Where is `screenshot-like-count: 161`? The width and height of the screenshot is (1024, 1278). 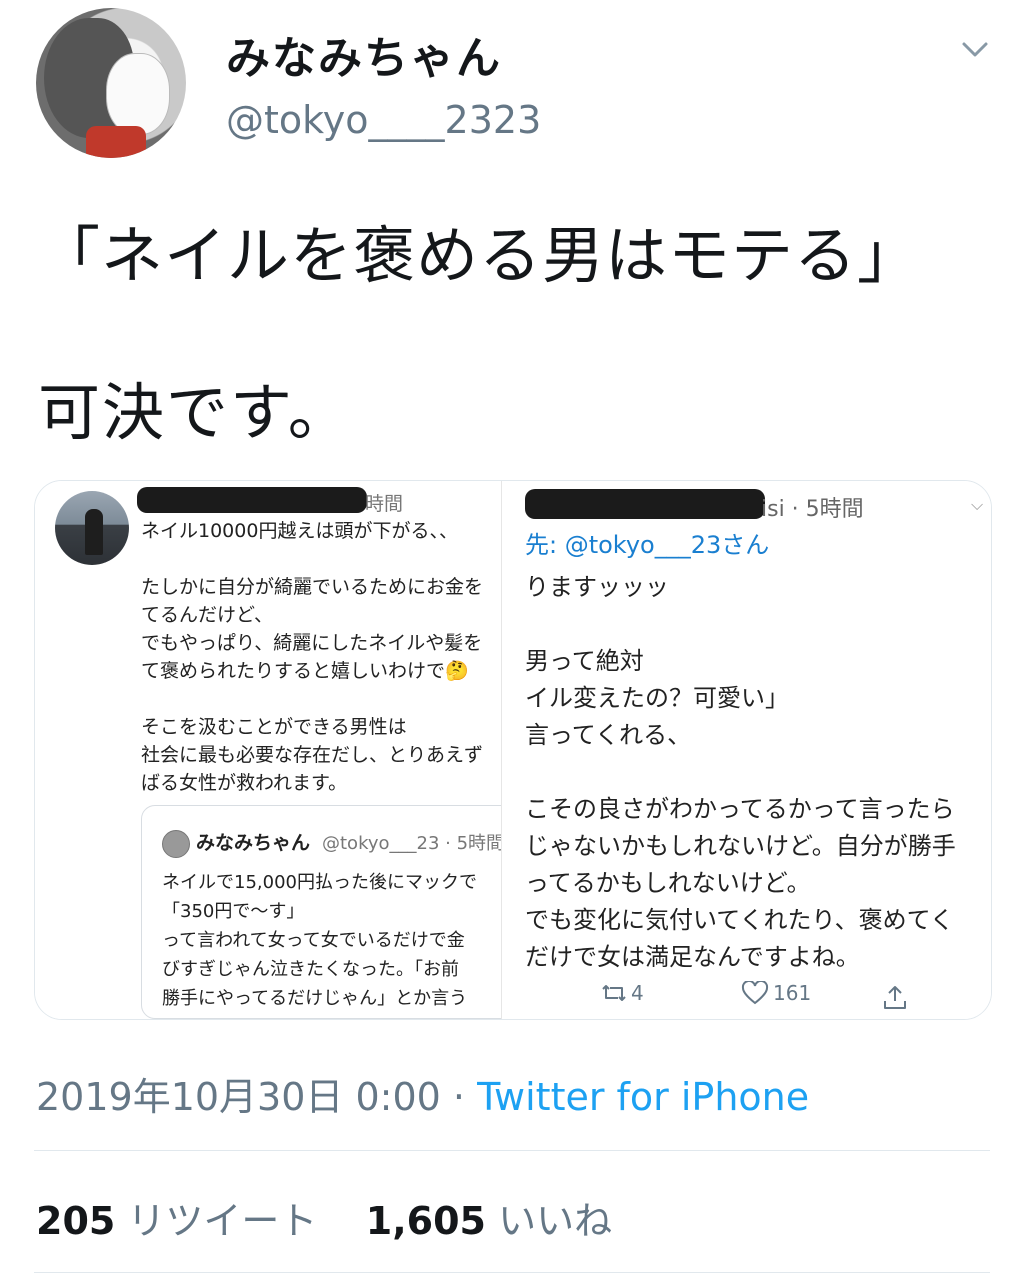 screenshot-like-count: 161 is located at coordinates (792, 993).